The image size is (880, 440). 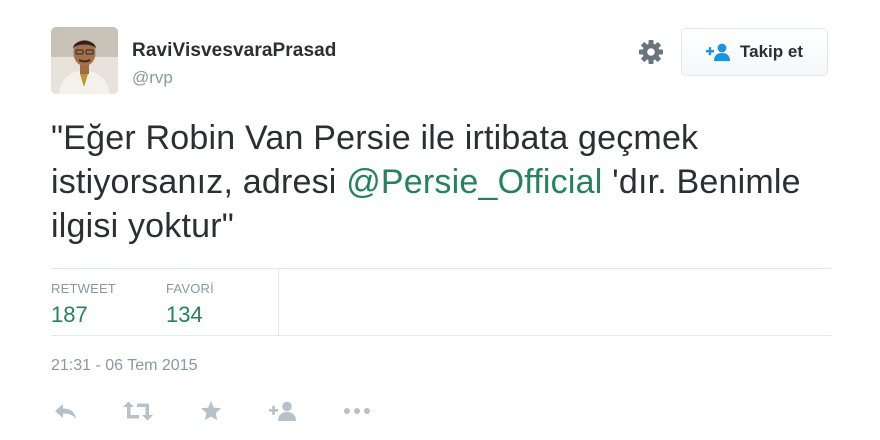 I want to click on favorite-count: 134, so click(x=184, y=314).